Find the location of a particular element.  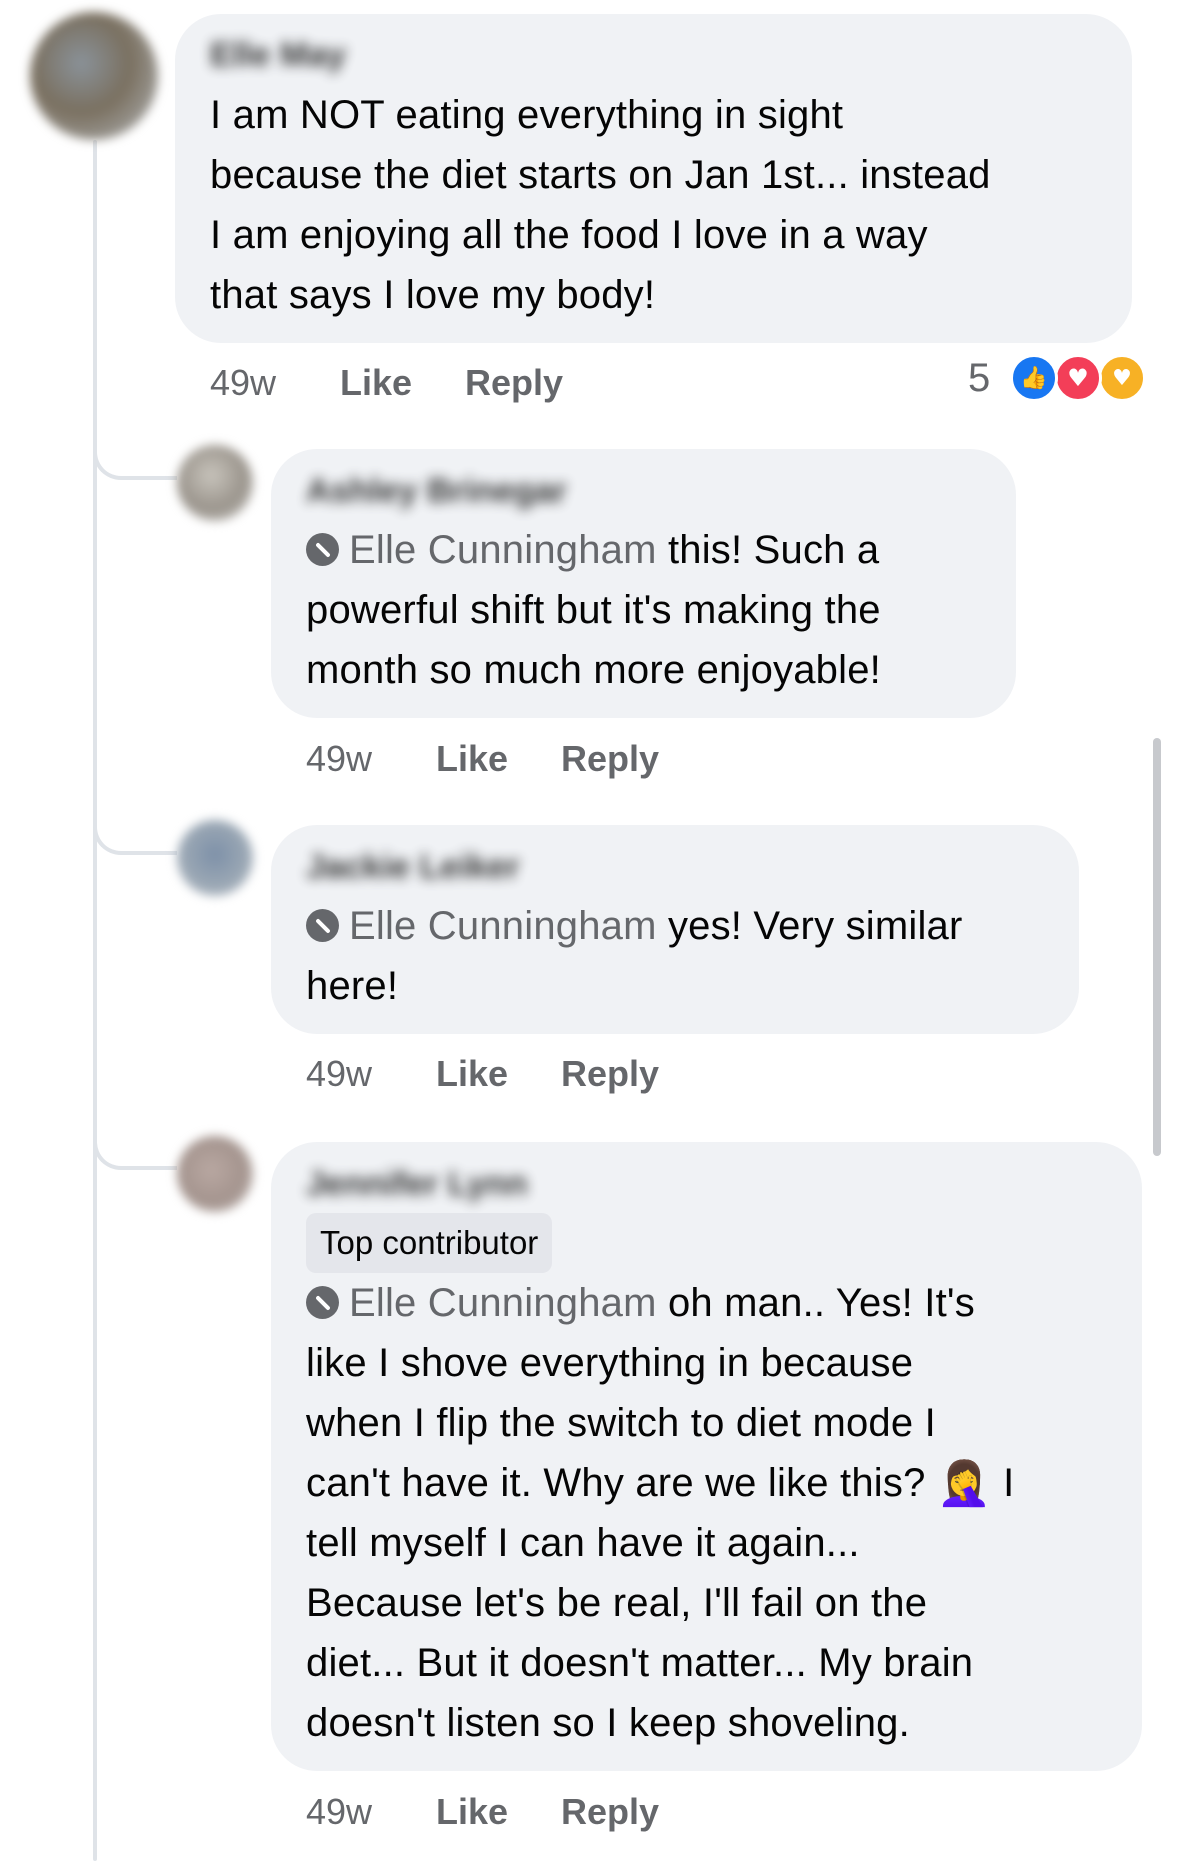

comment-text-line: Elle Cunningham this! Such a is located at coordinates (593, 550).